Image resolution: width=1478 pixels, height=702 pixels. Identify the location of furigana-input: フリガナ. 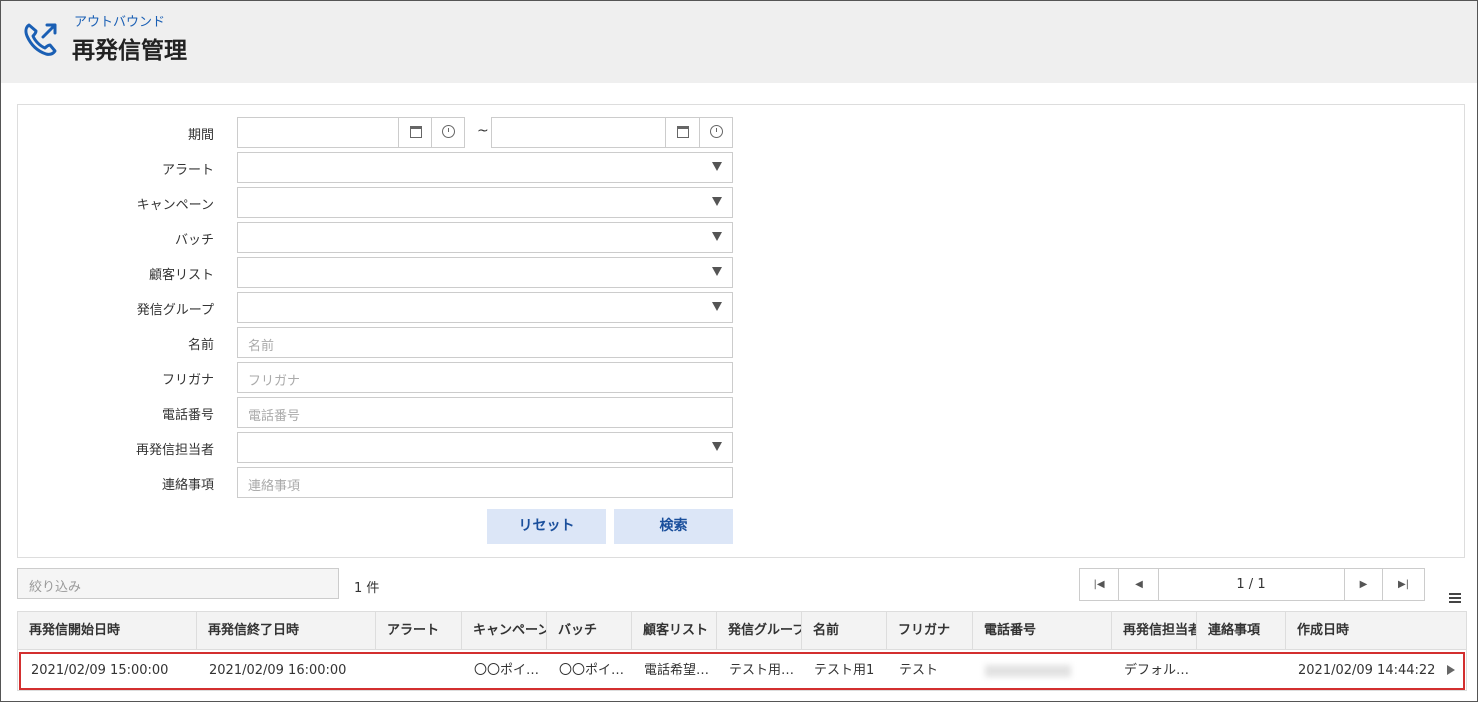
(485, 377).